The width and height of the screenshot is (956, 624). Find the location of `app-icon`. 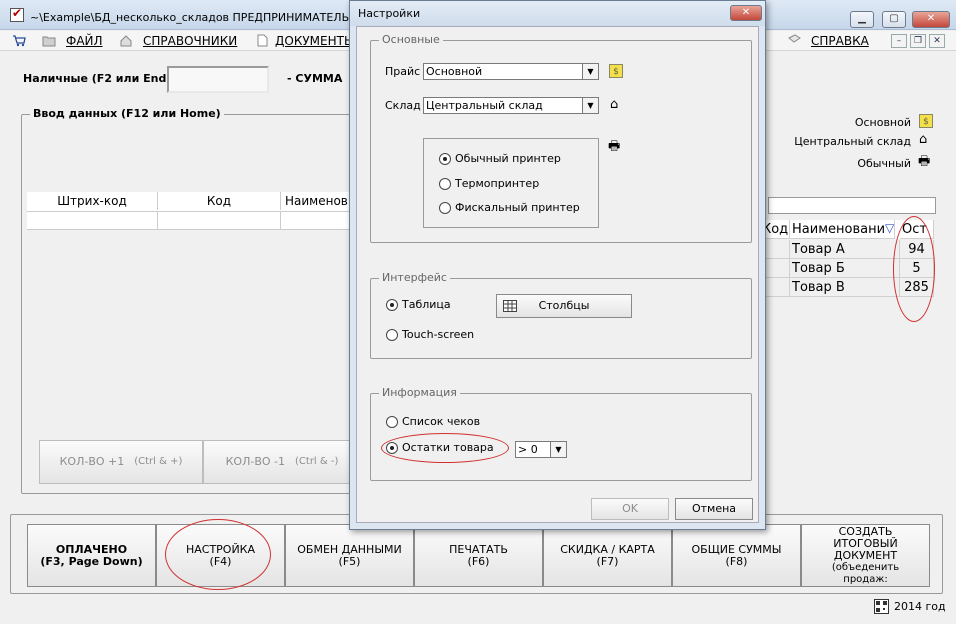

app-icon is located at coordinates (17, 14).